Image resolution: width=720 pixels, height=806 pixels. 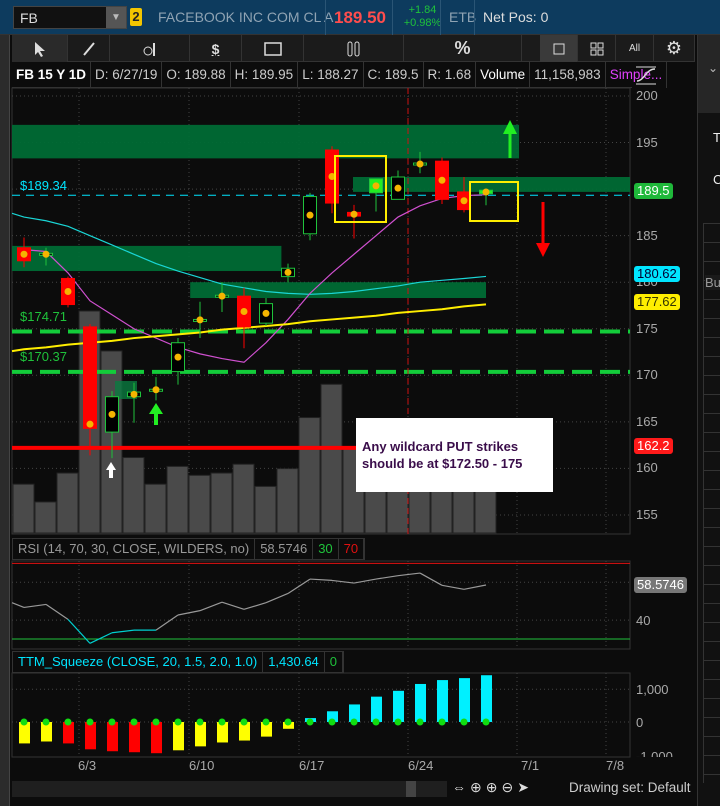 What do you see at coordinates (653, 191) in the screenshot?
I see `last-price-badge: 189.5` at bounding box center [653, 191].